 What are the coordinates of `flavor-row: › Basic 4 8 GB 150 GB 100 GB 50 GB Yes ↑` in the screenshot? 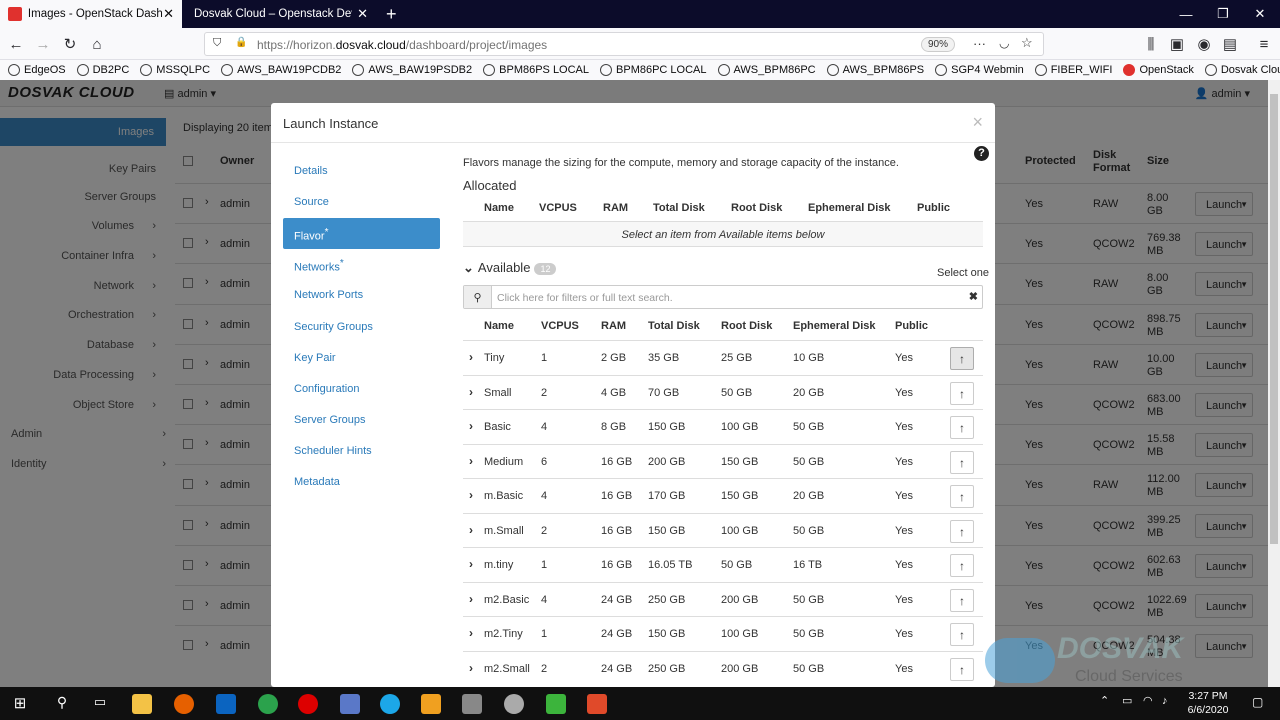 It's located at (723, 426).